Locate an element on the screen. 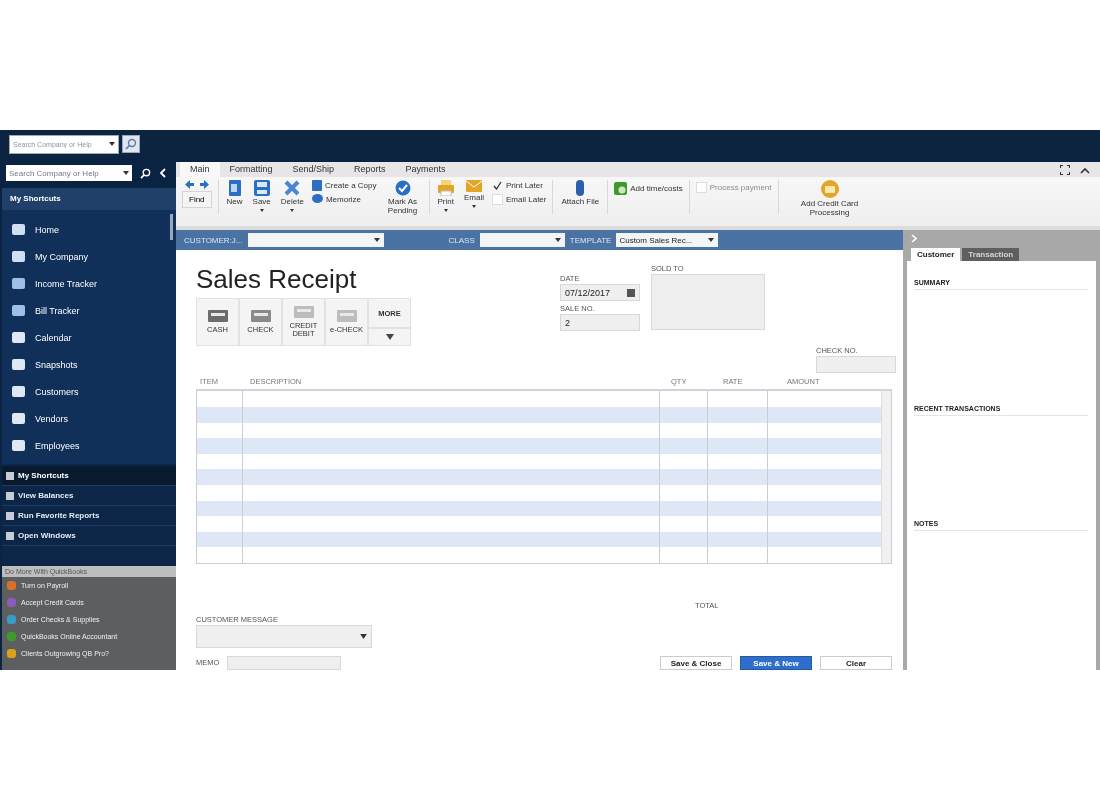 The height and width of the screenshot is (810, 1100). memorize-button: Memorize is located at coordinates (344, 199).